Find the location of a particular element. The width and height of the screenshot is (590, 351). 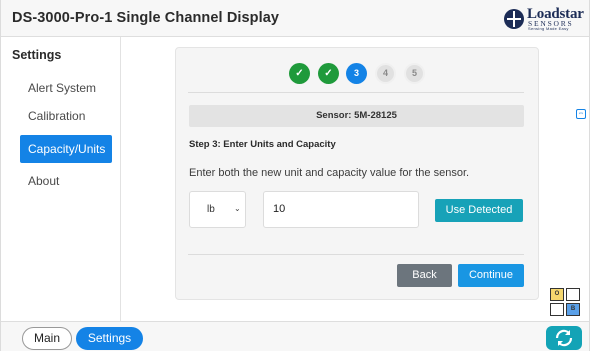

sidebar-item-about: About is located at coordinates (66, 181).